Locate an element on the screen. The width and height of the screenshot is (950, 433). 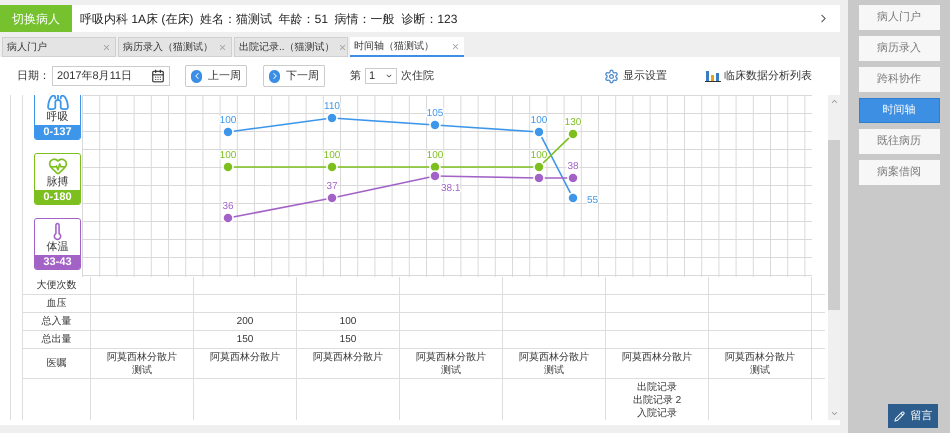
patient-info: 呼吸内科 1A床 (在床) 姓名：猫测试 年龄：51 病情：一般 诊断：123 is located at coordinates (269, 19).